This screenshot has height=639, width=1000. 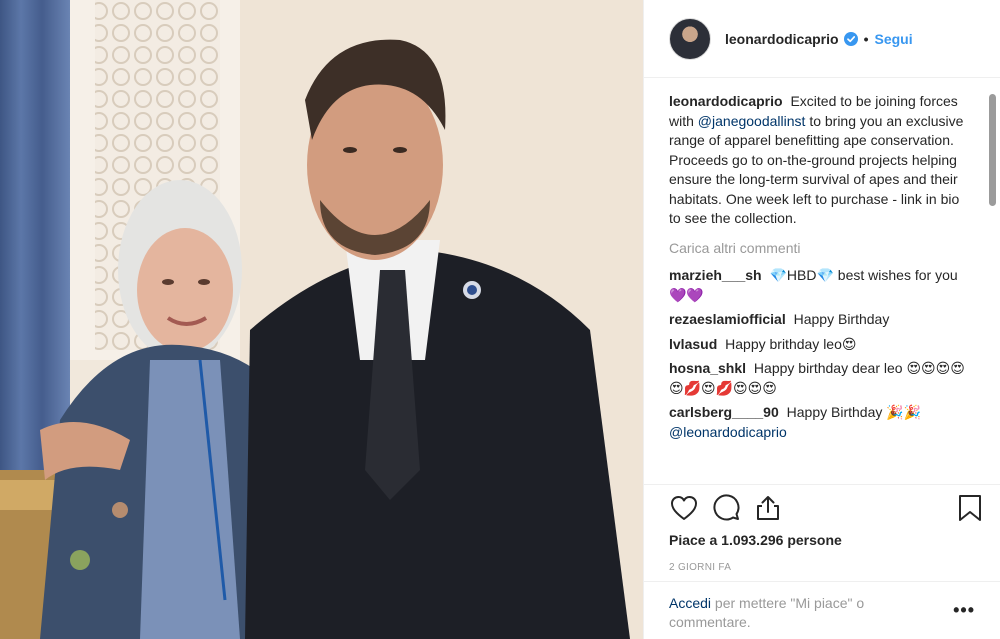 I want to click on follow-button: Segui, so click(x=893, y=39).